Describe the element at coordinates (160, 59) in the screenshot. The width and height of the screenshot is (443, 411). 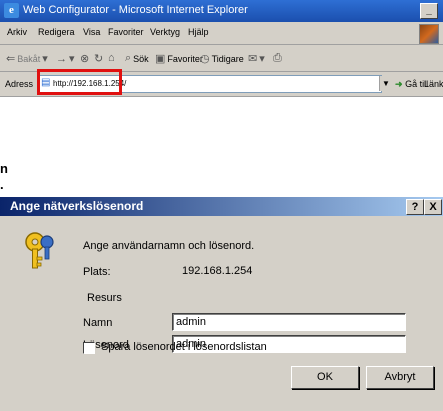
I see `favorites-icon: ▣` at that location.